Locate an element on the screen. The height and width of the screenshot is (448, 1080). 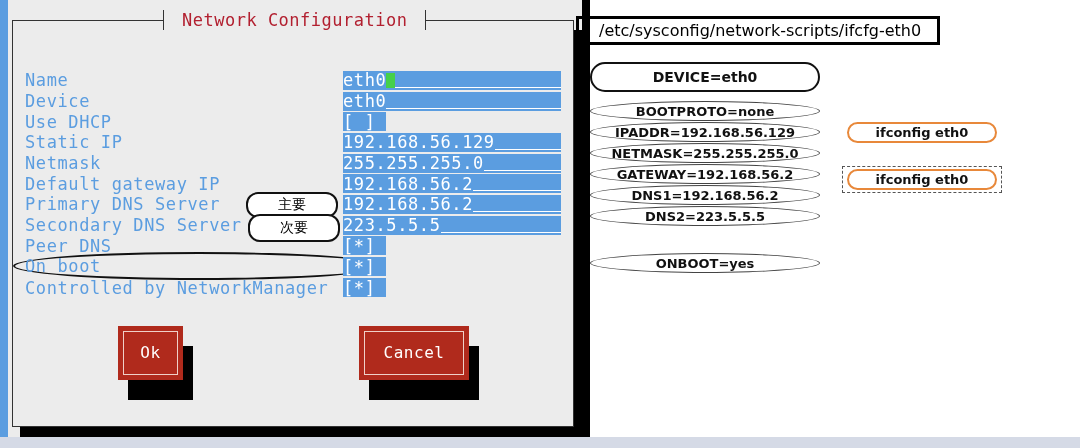
text-field: 255.255.255.0 is located at coordinates (452, 163).